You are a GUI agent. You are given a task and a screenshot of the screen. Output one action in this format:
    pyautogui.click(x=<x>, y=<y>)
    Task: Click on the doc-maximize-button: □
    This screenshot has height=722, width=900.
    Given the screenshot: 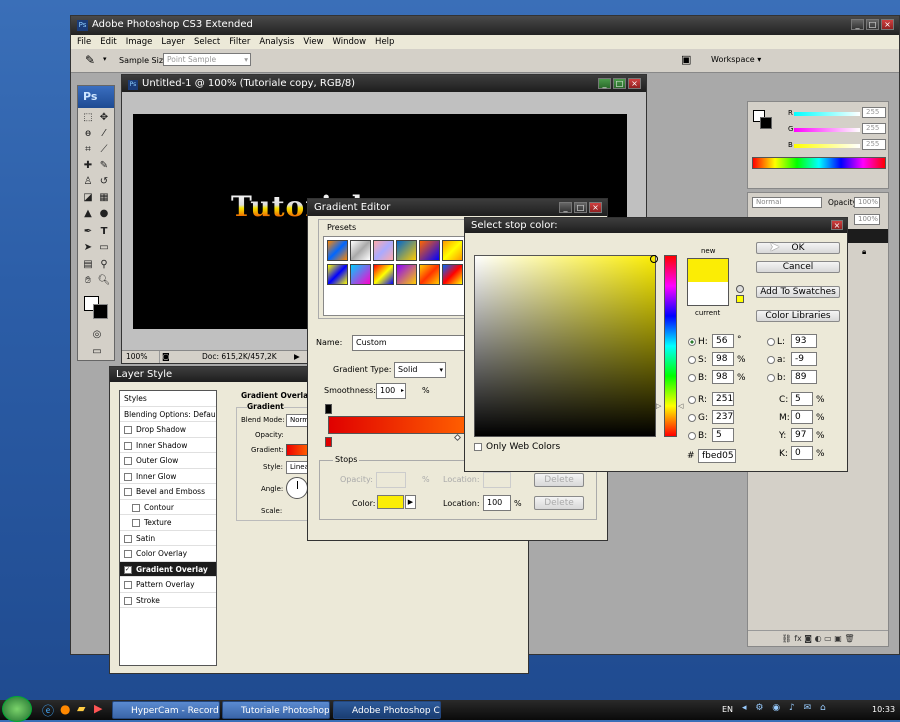 What is the action you would take?
    pyautogui.click(x=619, y=83)
    